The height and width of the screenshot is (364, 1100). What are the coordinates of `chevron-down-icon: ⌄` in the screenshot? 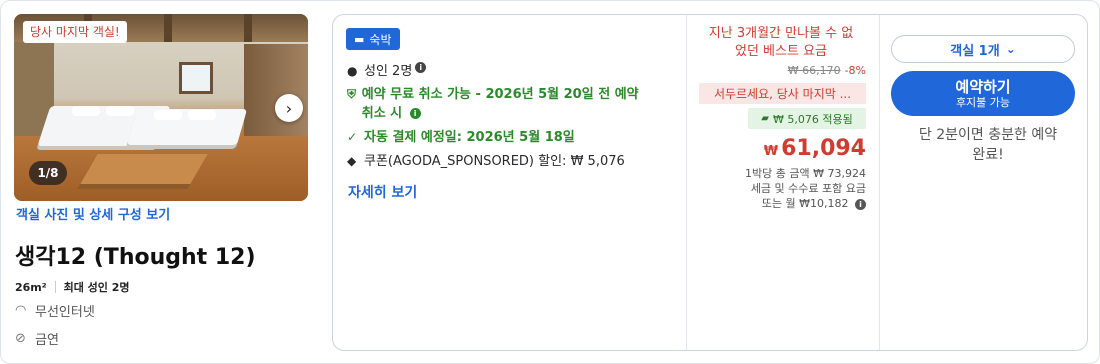 It's located at (1010, 49).